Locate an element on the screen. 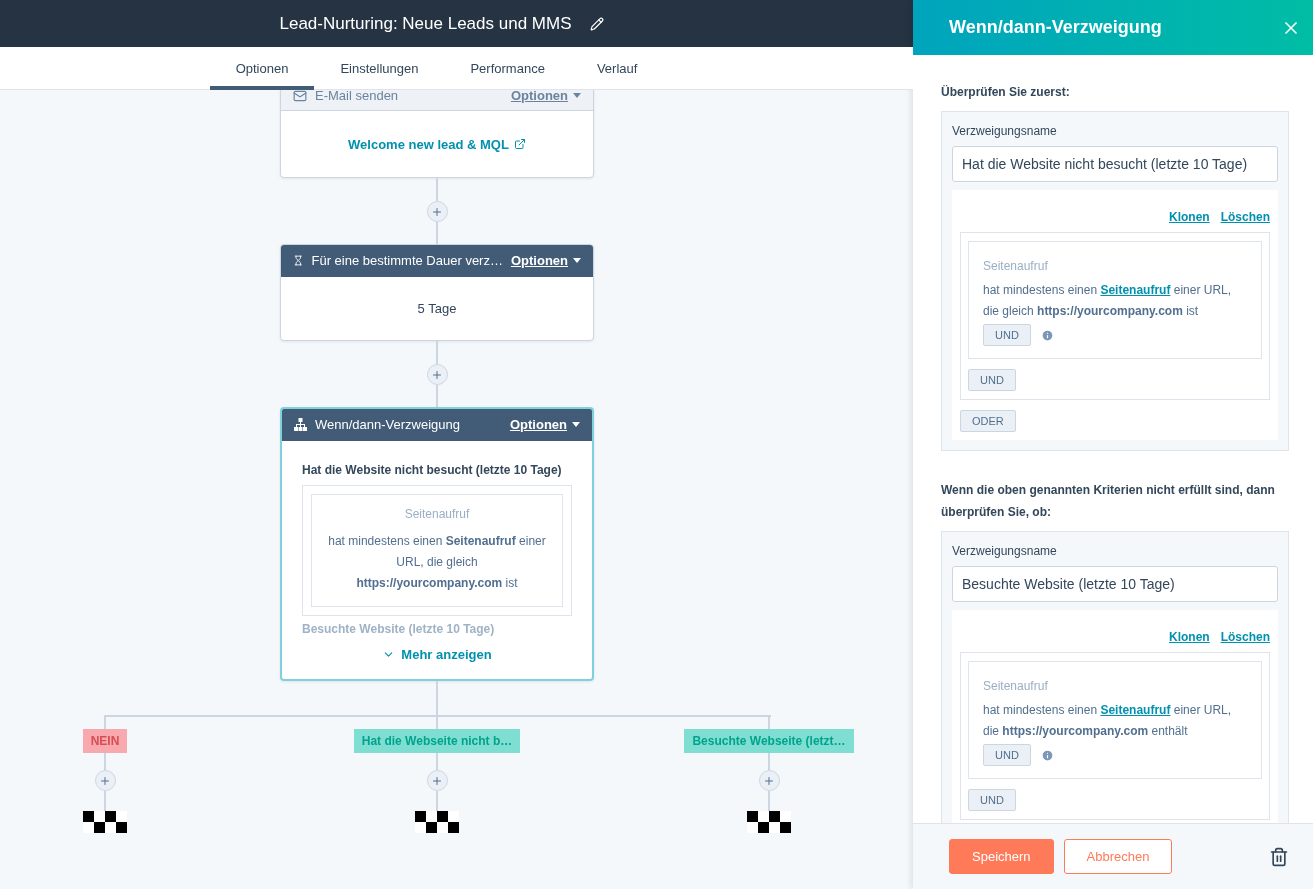 The height and width of the screenshot is (889, 1313). tab: Performance is located at coordinates (507, 68).